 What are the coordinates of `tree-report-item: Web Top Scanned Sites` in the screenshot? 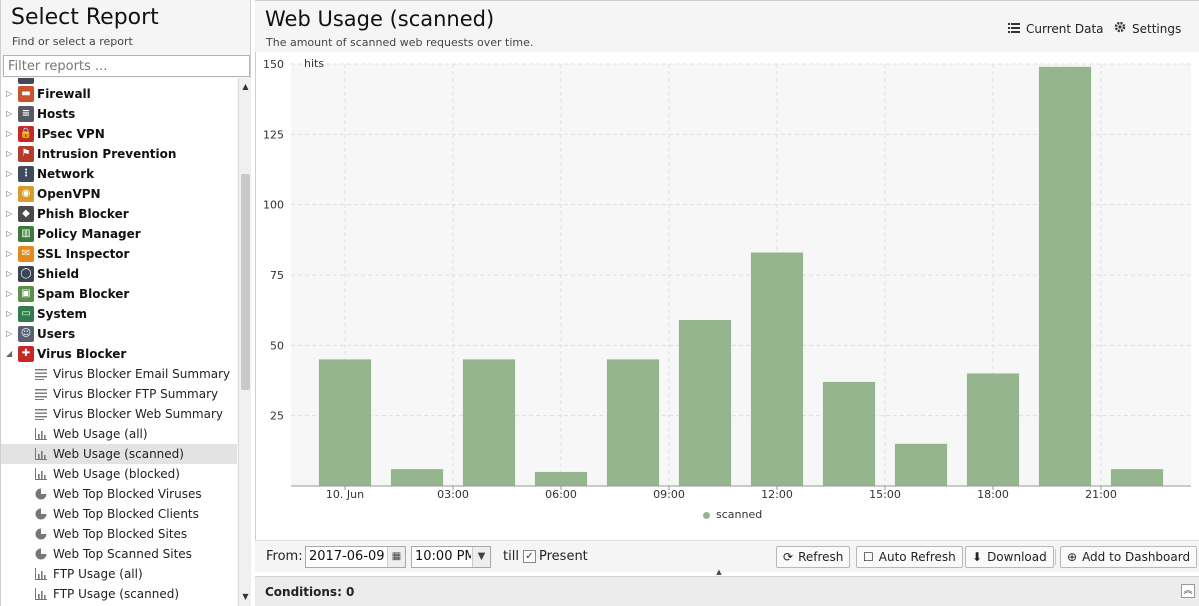 It's located at (119, 554).